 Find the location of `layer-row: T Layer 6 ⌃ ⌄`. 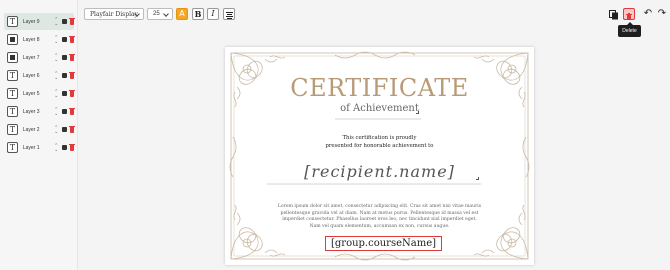

layer-row: T Layer 6 ⌃ ⌄ is located at coordinates (39, 75).